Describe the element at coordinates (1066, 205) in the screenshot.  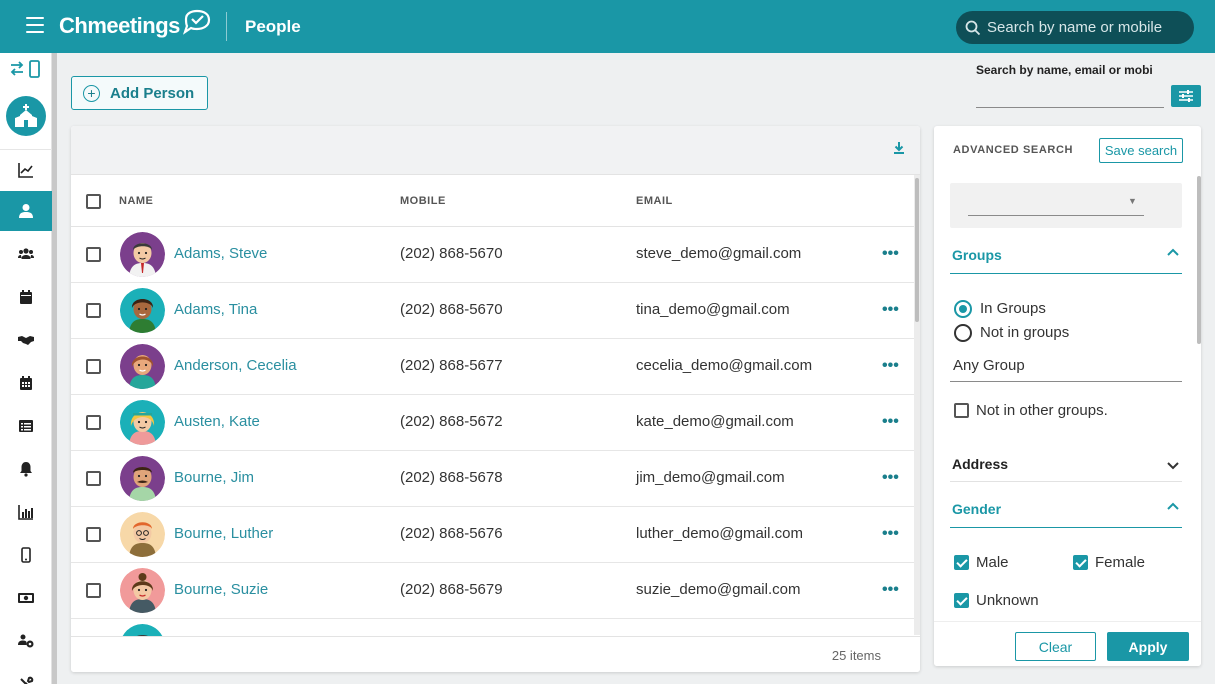
I see `saved-search-select: ▼` at that location.